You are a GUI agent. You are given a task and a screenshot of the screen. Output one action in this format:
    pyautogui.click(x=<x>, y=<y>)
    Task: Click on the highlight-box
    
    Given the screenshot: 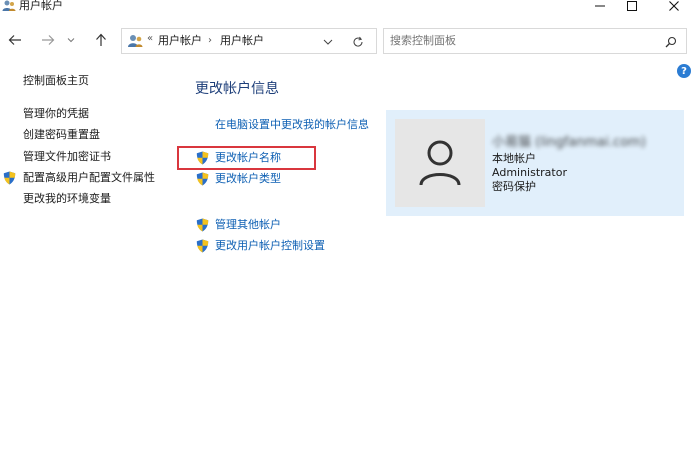 What is the action you would take?
    pyautogui.click(x=246, y=158)
    